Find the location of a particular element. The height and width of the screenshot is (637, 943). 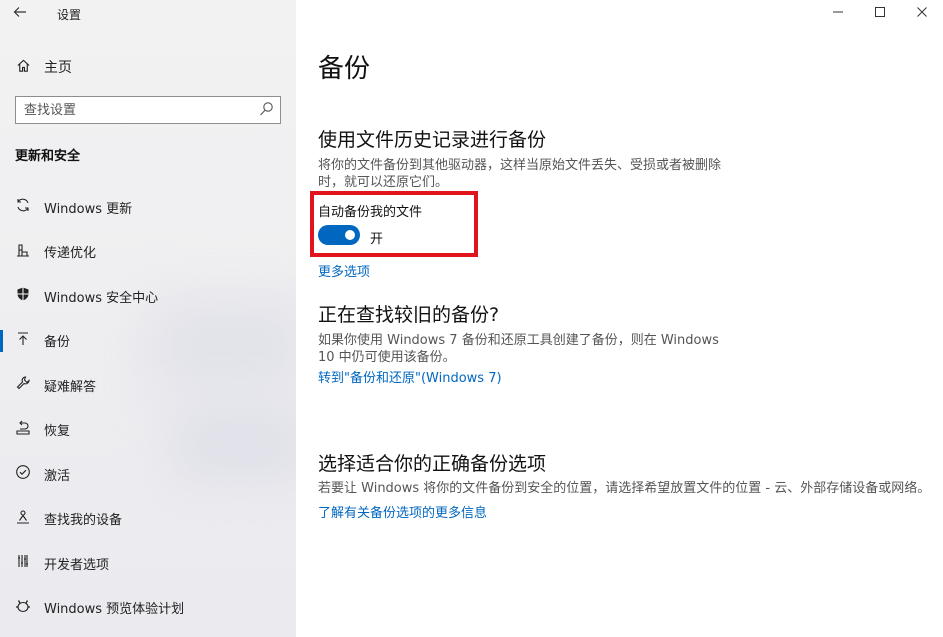

sidebar-item-backup: 备份 is located at coordinates (148, 341).